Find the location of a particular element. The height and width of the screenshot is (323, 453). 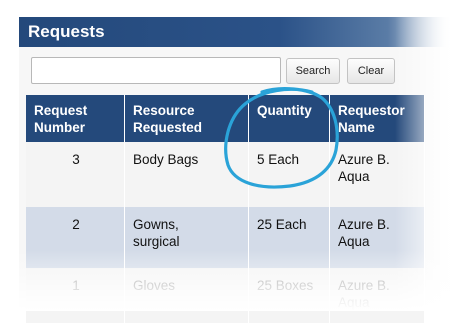

panel-header: Requests is located at coordinates (236, 32).